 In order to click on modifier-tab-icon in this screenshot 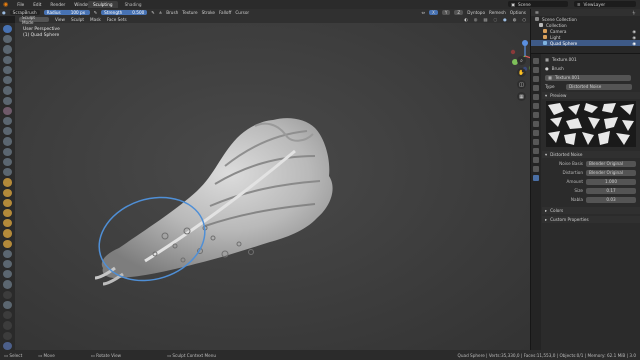, I will do `click(536, 124)`.